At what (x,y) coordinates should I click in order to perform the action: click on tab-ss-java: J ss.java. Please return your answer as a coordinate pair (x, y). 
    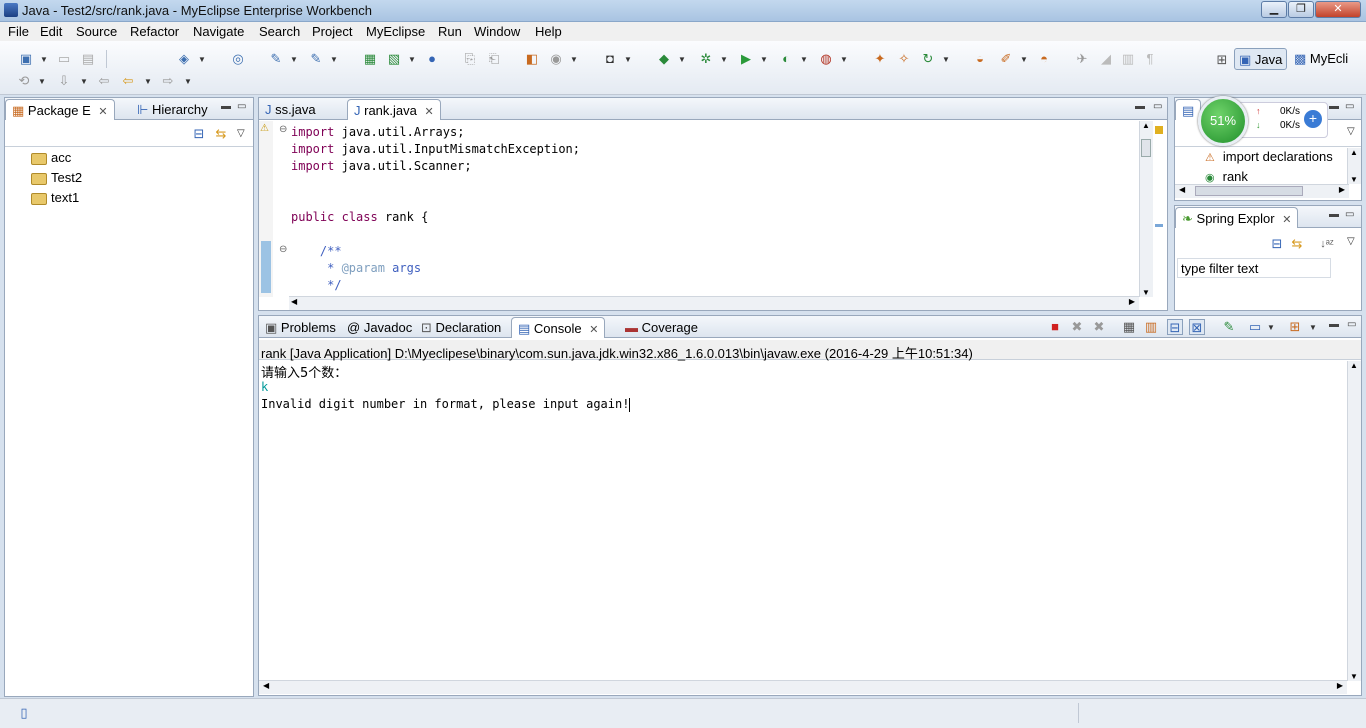
    Looking at the image, I should click on (290, 109).